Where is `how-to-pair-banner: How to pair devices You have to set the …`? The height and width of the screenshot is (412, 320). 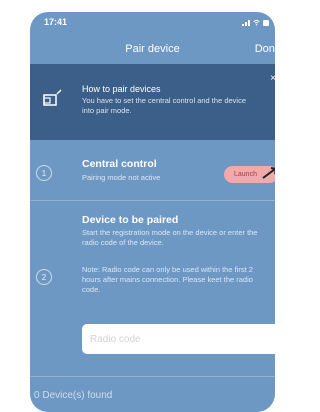 how-to-pair-banner: How to pair devices You have to set the … is located at coordinates (152, 102).